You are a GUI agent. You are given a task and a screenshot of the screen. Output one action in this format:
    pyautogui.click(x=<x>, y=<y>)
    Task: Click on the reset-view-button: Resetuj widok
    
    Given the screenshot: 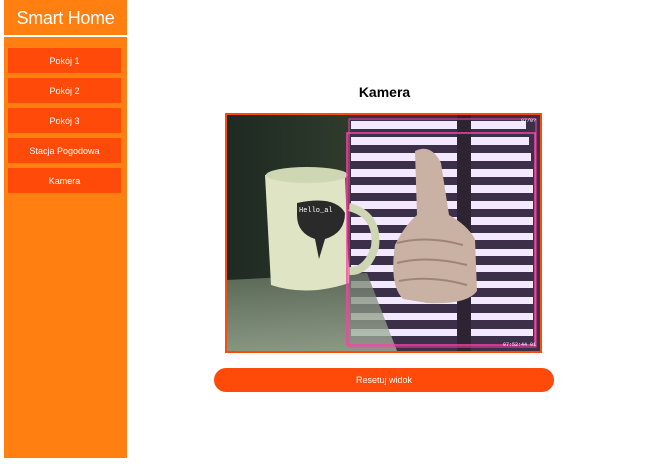 What is the action you would take?
    pyautogui.click(x=384, y=380)
    